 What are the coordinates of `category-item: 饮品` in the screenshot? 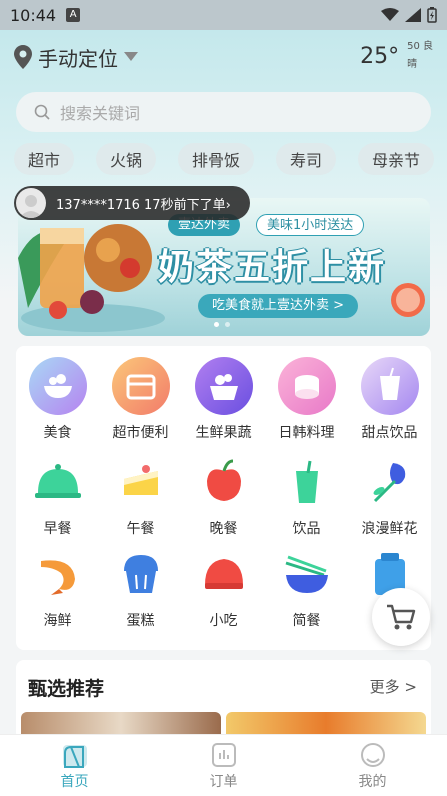 It's located at (306, 498).